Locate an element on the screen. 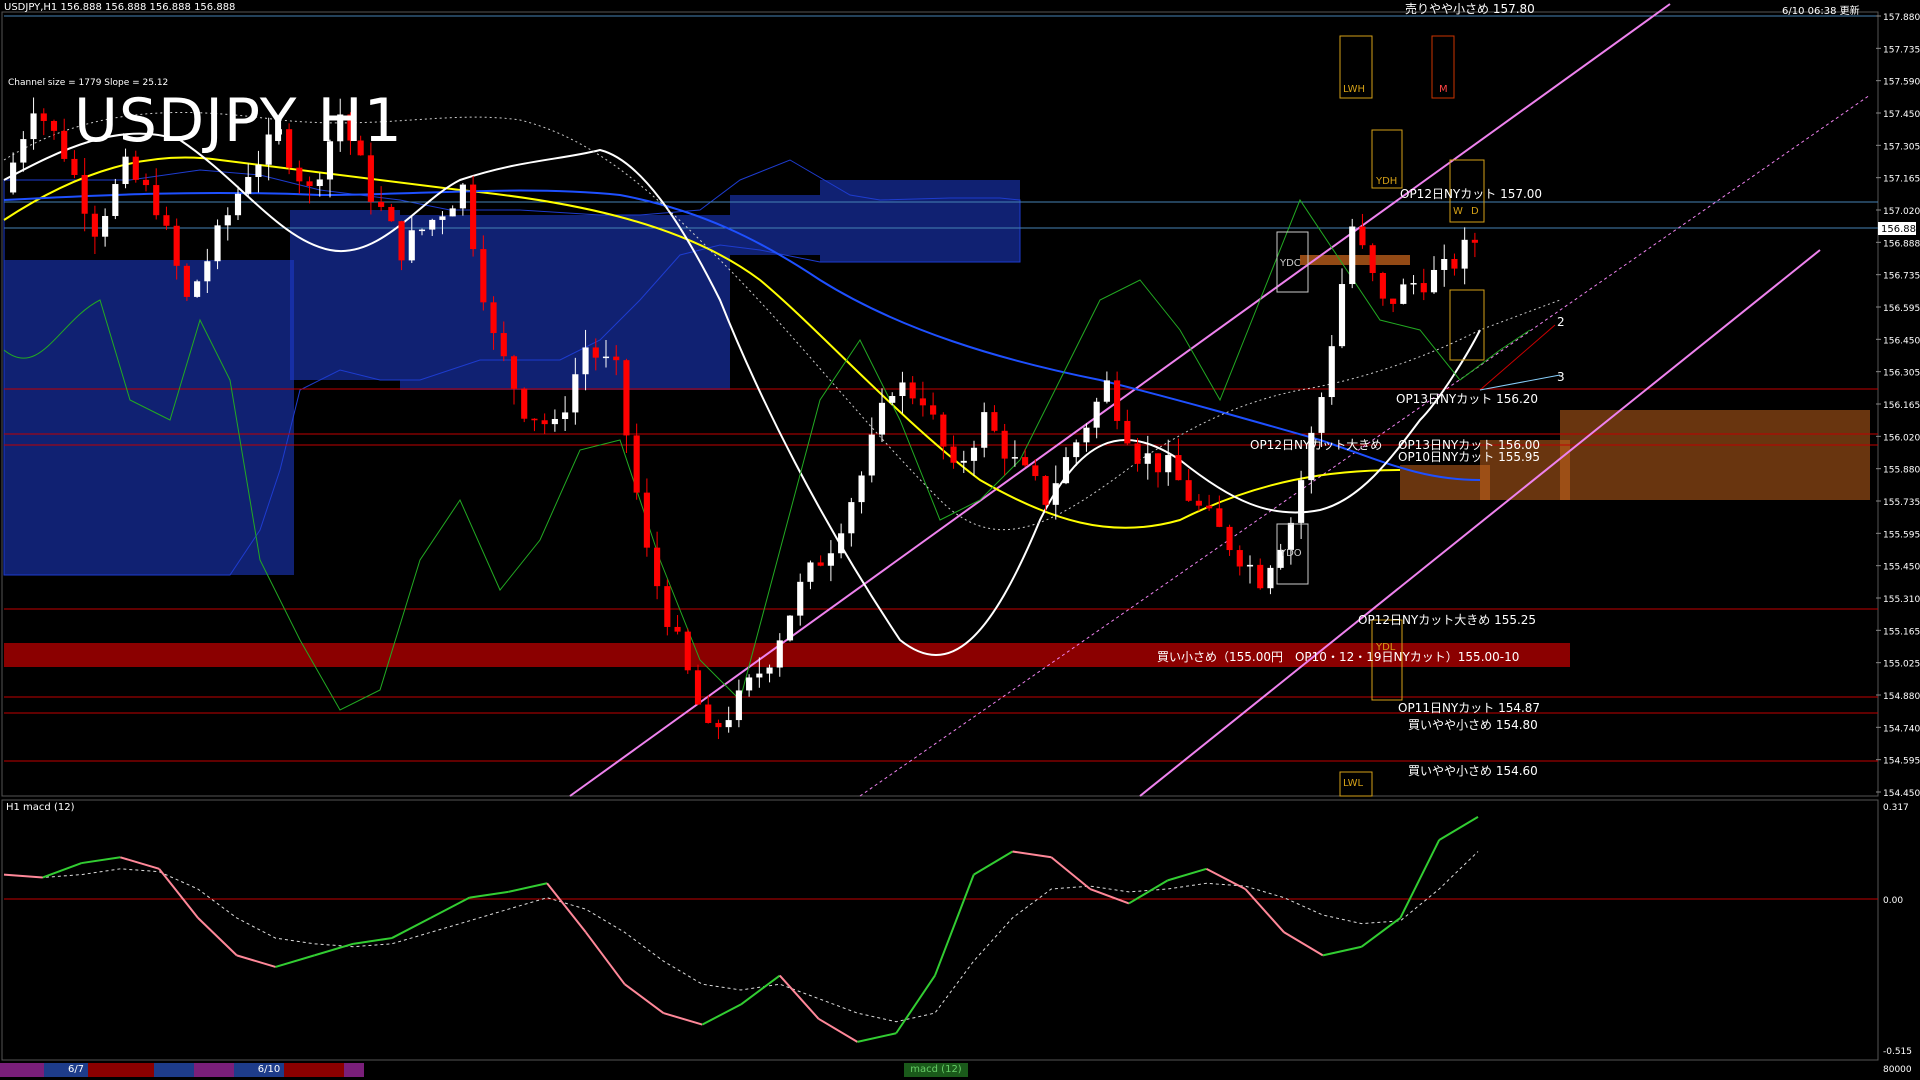 Image resolution: width=1920 pixels, height=1080 pixels. price-tick-label: 156.888 is located at coordinates (1901, 244).